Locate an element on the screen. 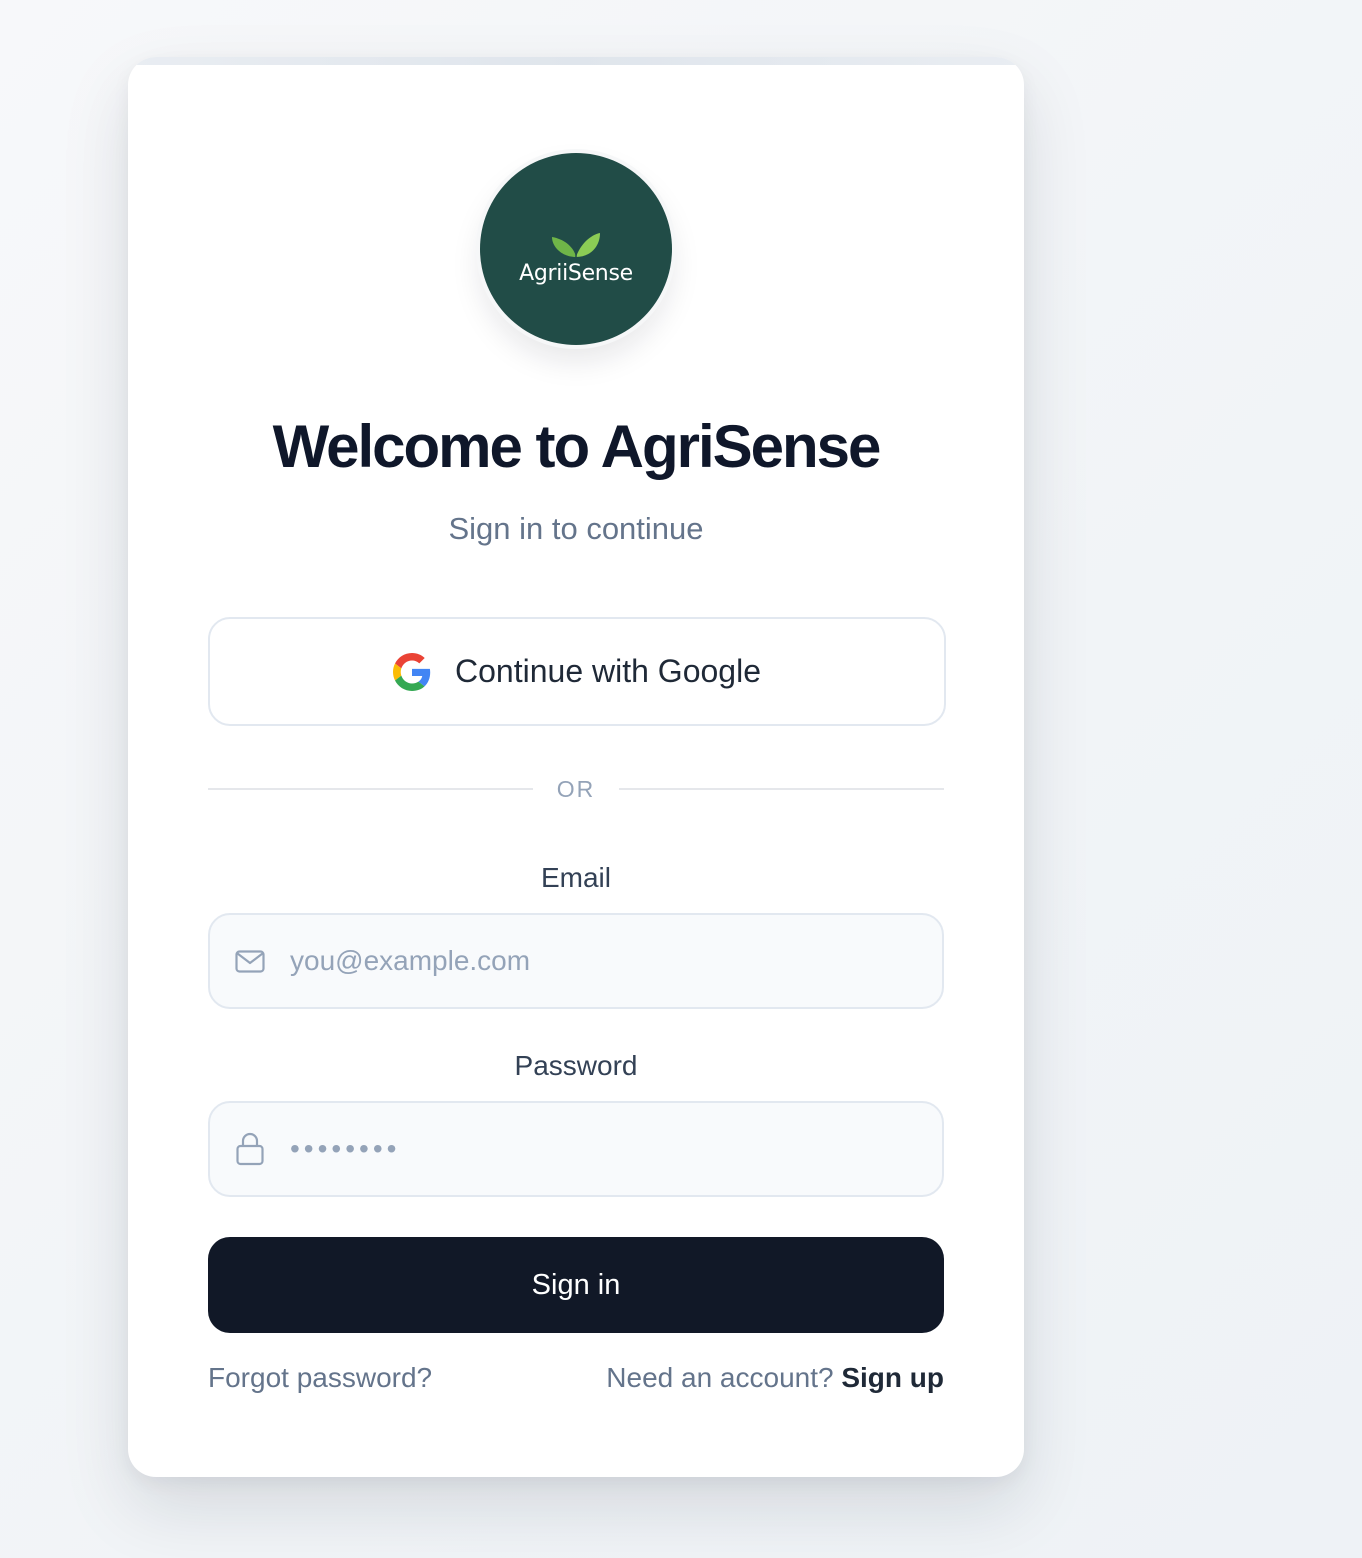 The width and height of the screenshot is (1362, 1558). mail-icon is located at coordinates (250, 962).